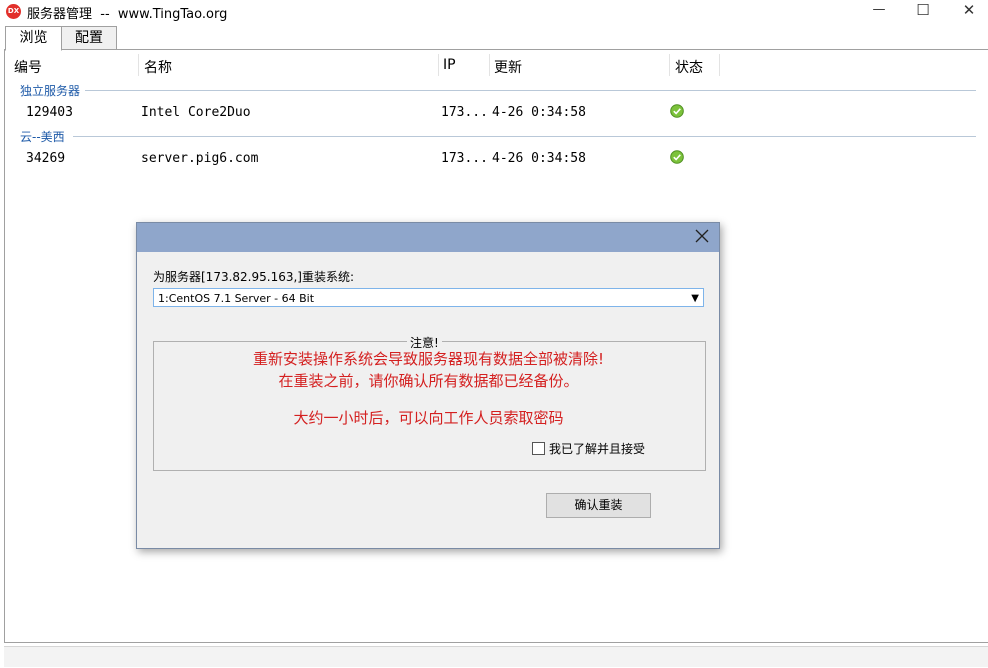  I want to click on close-button: ✕, so click(967, 11).